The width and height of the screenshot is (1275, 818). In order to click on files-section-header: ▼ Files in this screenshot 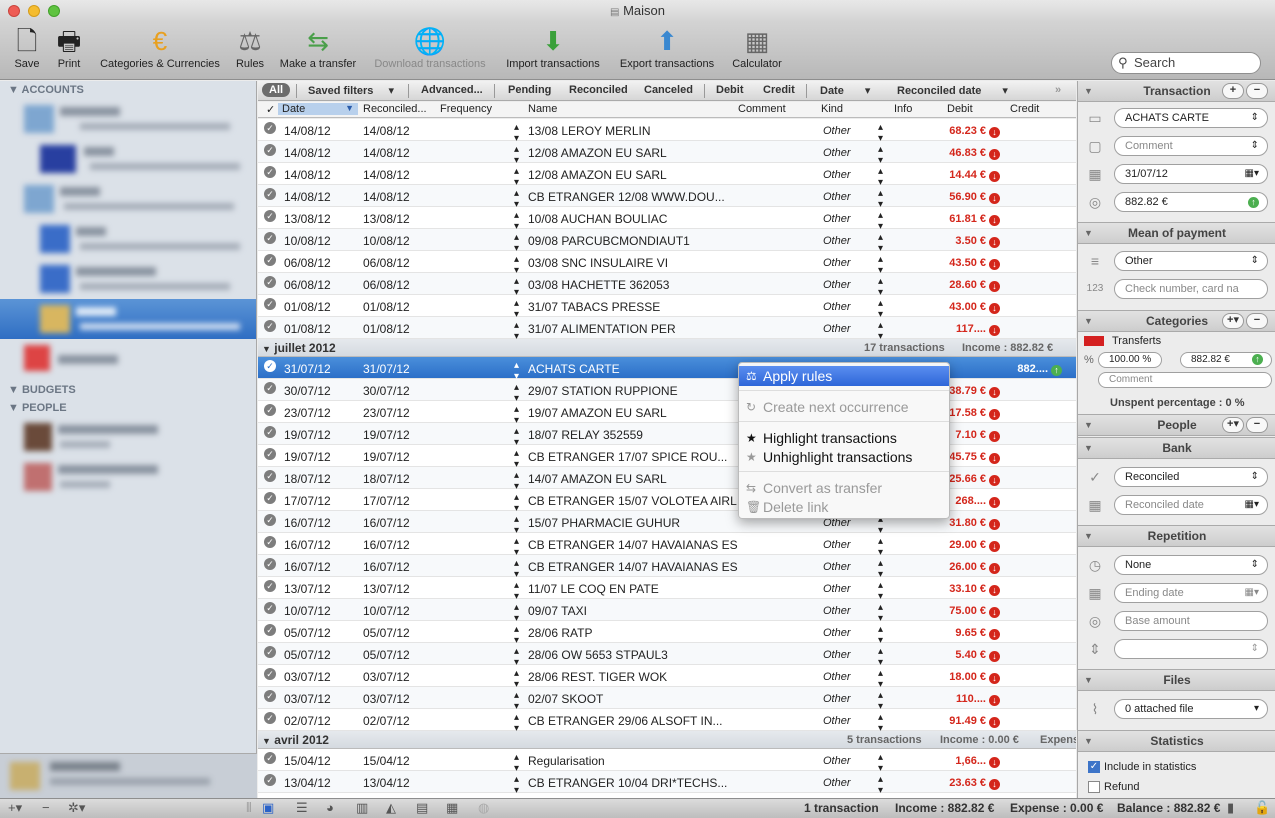, I will do `click(1176, 680)`.